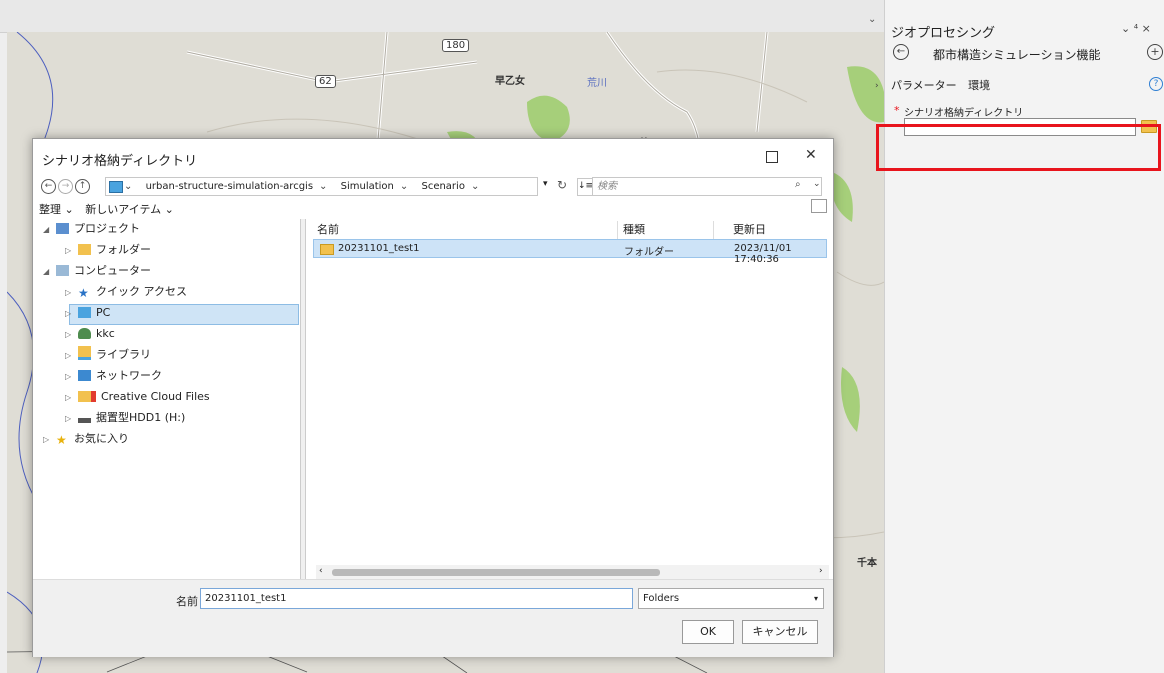 This screenshot has width=1164, height=673. What do you see at coordinates (321, 571) in the screenshot?
I see `scroll-left-icon: ‹` at bounding box center [321, 571].